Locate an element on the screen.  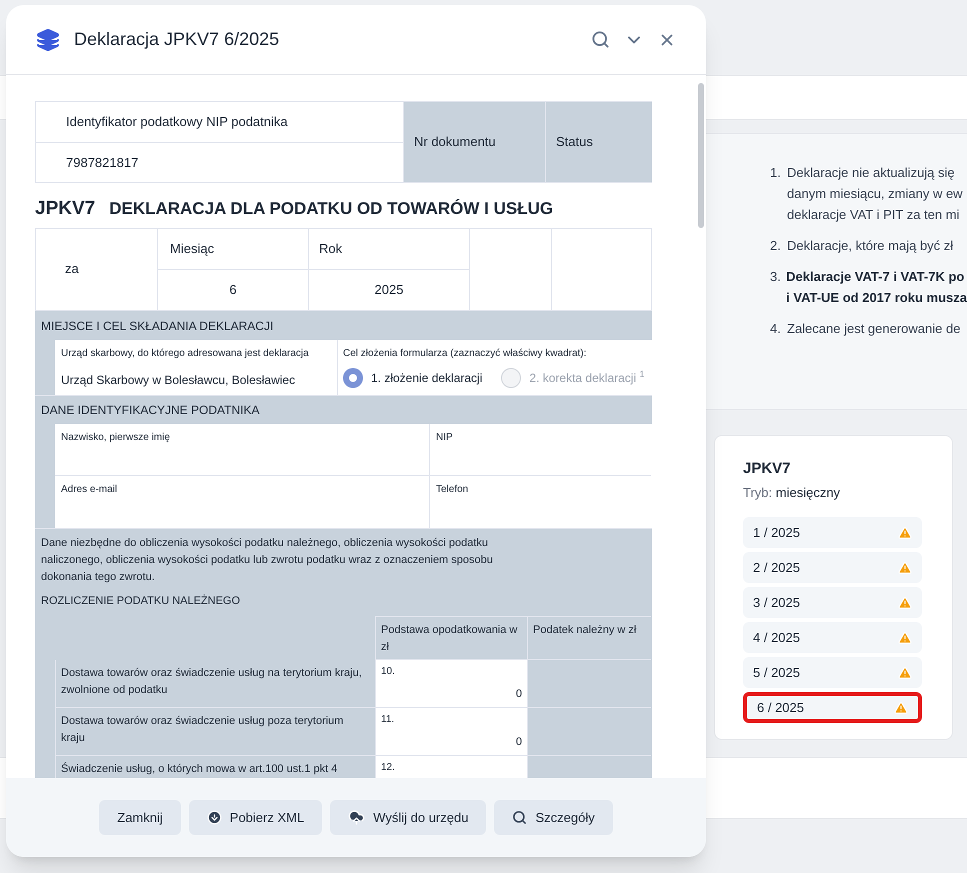
period-item: 2 / 2025 is located at coordinates (832, 567).